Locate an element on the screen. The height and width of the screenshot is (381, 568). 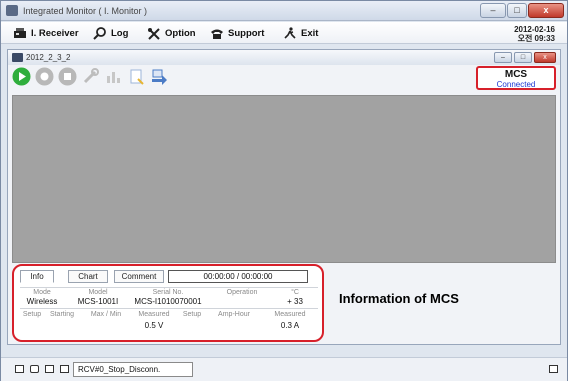
value-serial: MCS-I1010070001 is located at coordinates (168, 301).